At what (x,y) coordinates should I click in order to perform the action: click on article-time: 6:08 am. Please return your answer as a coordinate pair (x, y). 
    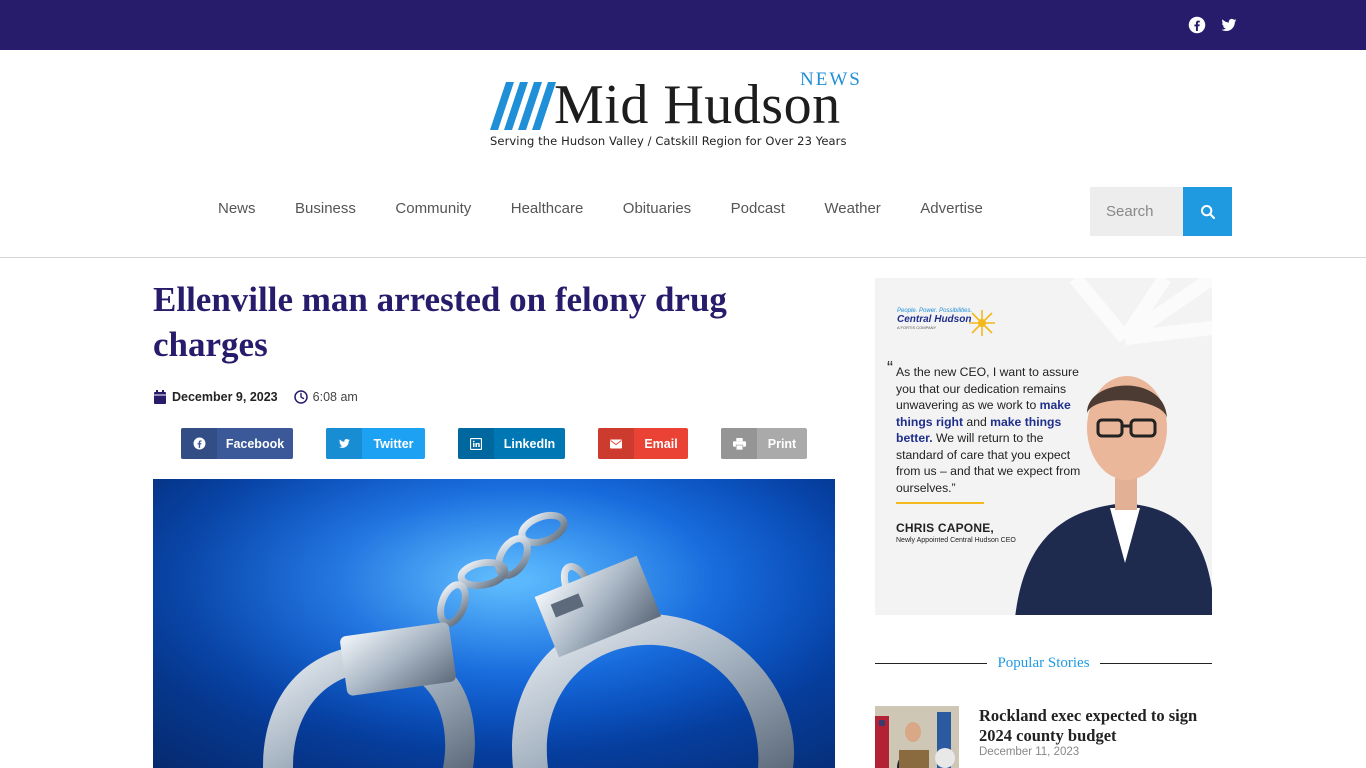
    Looking at the image, I should click on (335, 397).